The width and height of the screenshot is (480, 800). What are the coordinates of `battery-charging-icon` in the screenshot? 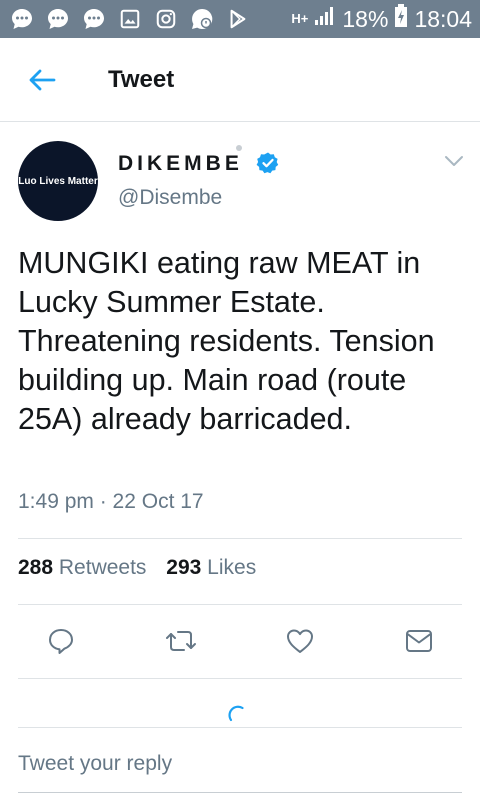 It's located at (401, 19).